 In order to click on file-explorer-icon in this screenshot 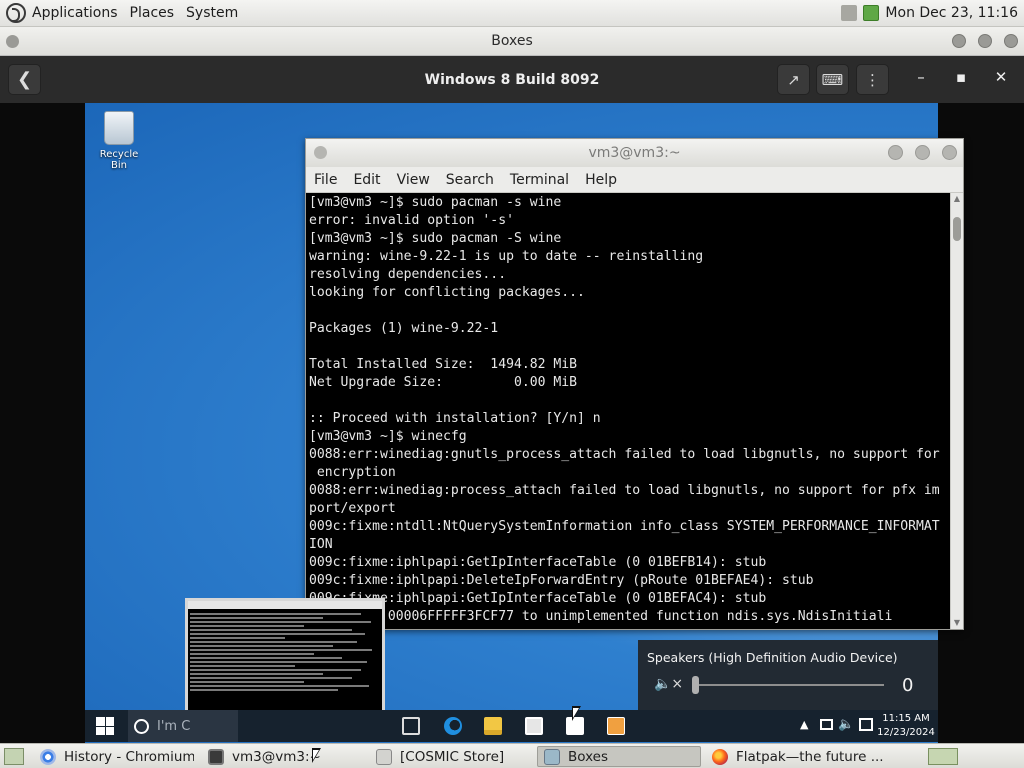, I will do `click(493, 726)`.